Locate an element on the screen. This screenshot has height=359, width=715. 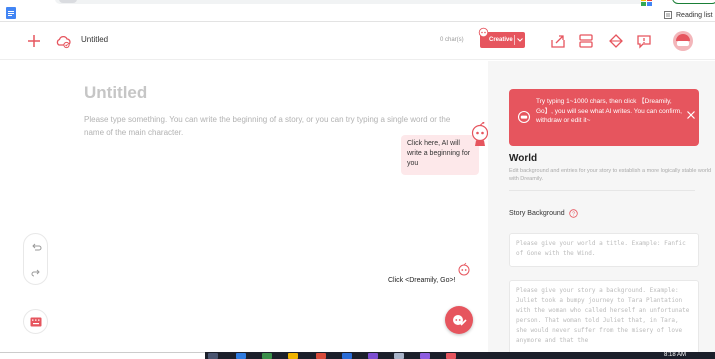
ai-write-icon is located at coordinates (460, 320).